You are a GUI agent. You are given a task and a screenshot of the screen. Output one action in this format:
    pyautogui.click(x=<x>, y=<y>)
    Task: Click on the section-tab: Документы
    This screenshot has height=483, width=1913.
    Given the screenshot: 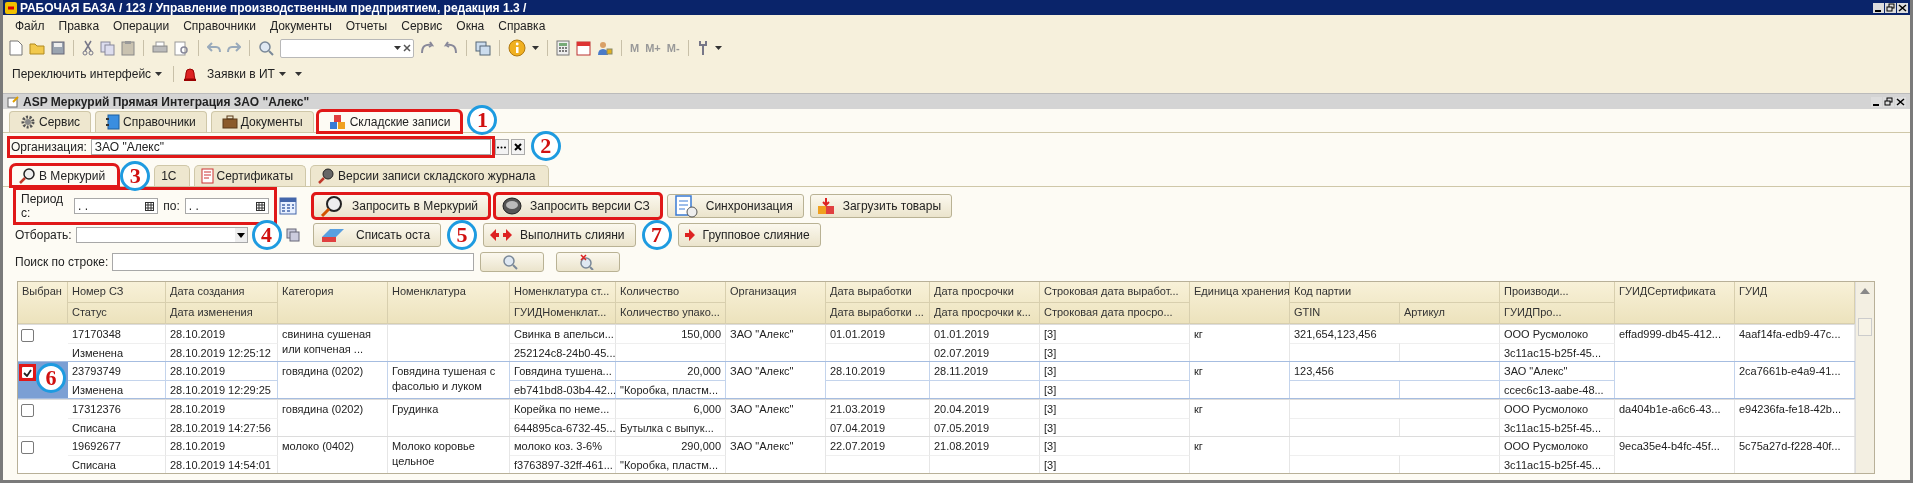 What is the action you would take?
    pyautogui.click(x=262, y=121)
    